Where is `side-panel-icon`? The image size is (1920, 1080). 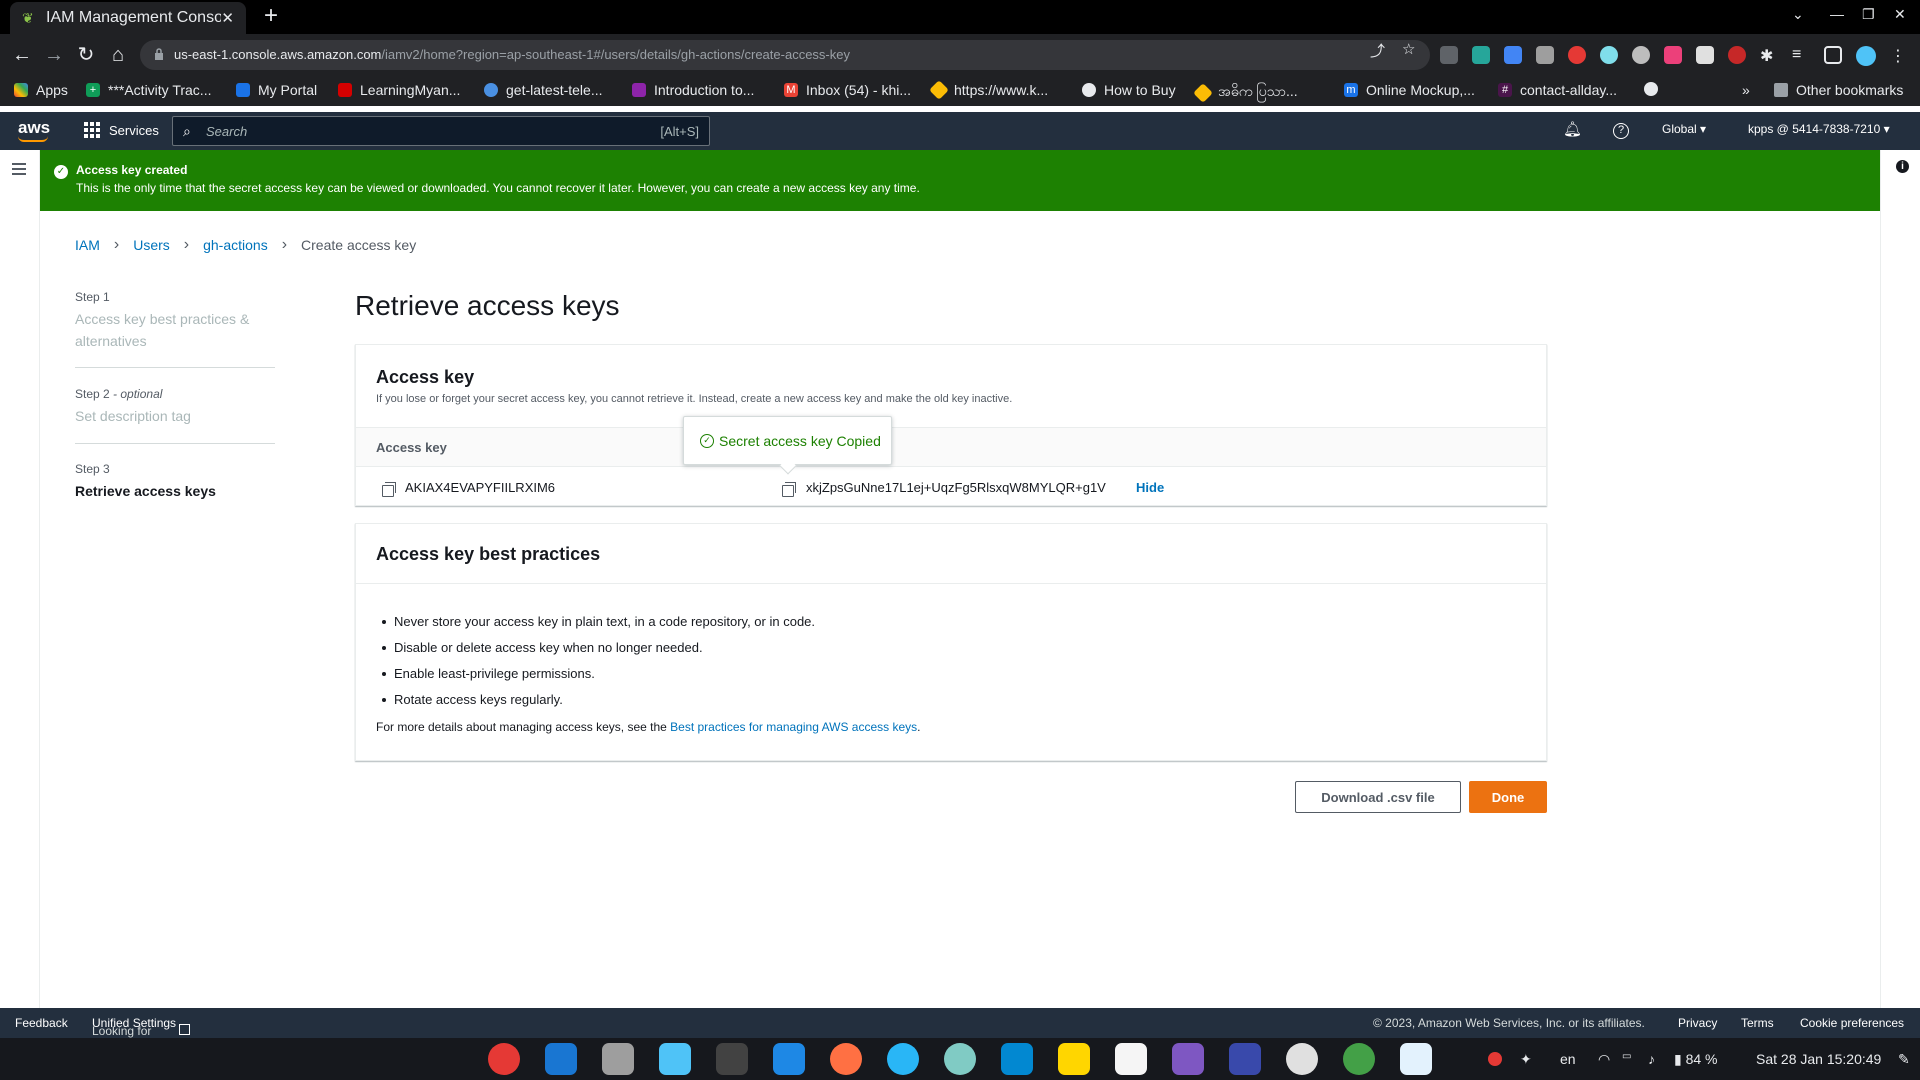
side-panel-icon is located at coordinates (1833, 55).